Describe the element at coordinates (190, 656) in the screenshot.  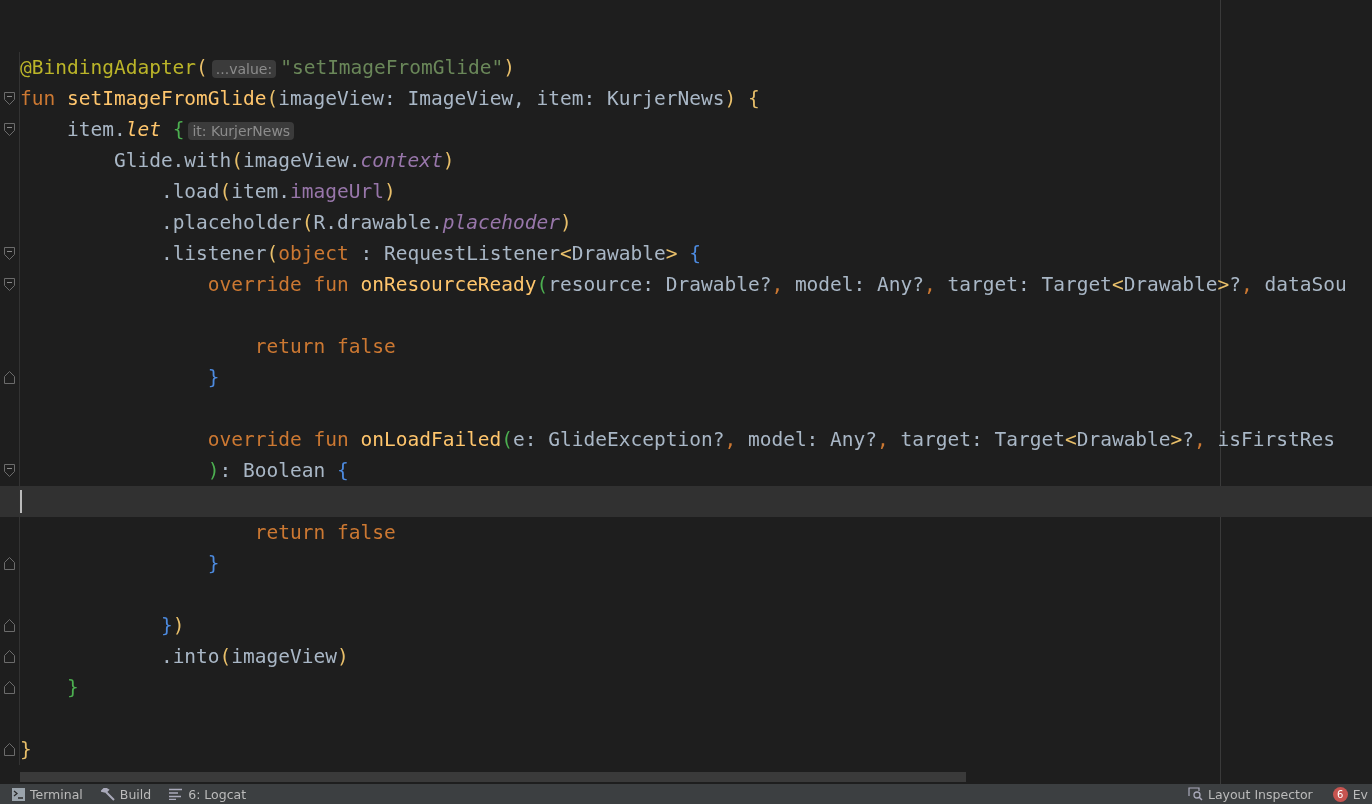
I see `code-text: .into` at that location.